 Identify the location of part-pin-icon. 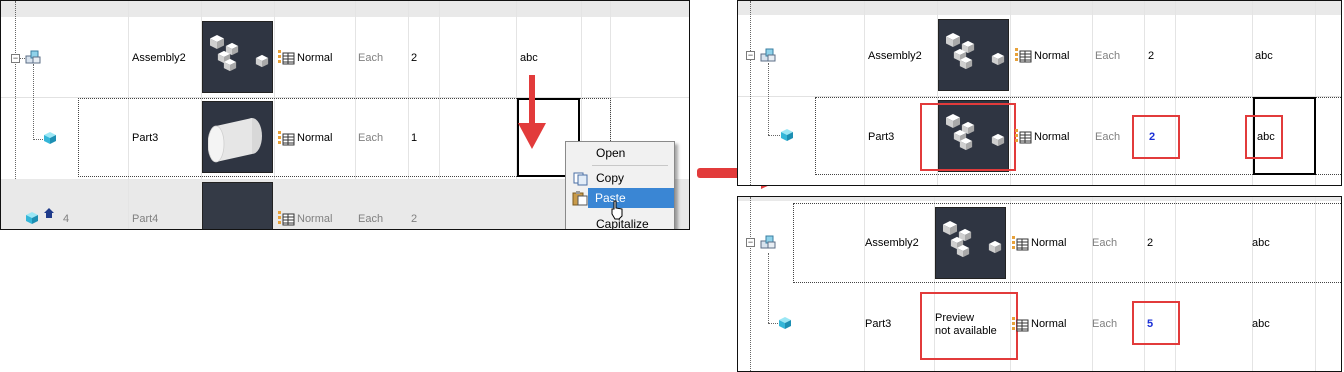
(49, 213).